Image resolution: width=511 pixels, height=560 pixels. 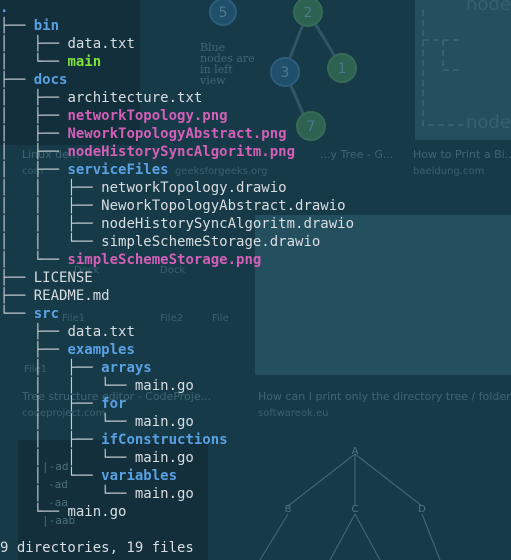 I want to click on directory-name: docs, so click(x=50, y=80).